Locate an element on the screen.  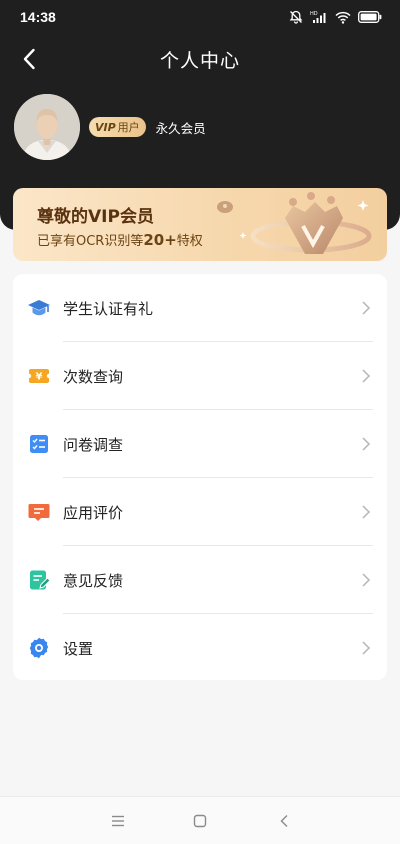
page-title: 个人中心 is located at coordinates (199, 60).